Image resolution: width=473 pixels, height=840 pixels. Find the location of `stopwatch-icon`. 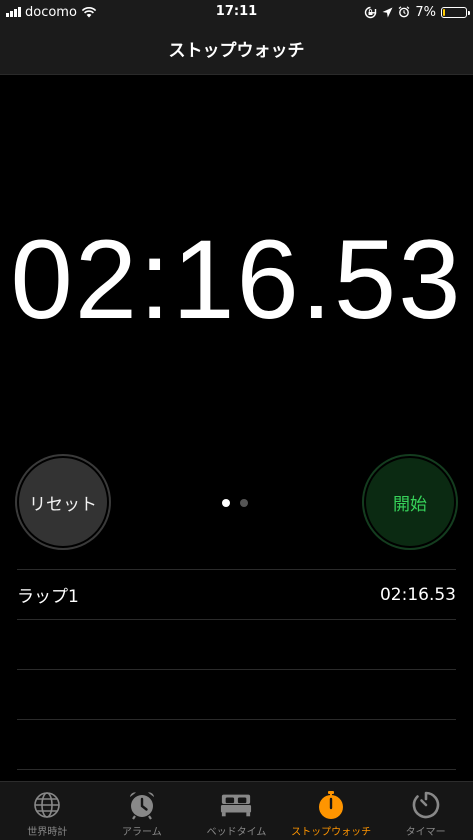

stopwatch-icon is located at coordinates (331, 805).